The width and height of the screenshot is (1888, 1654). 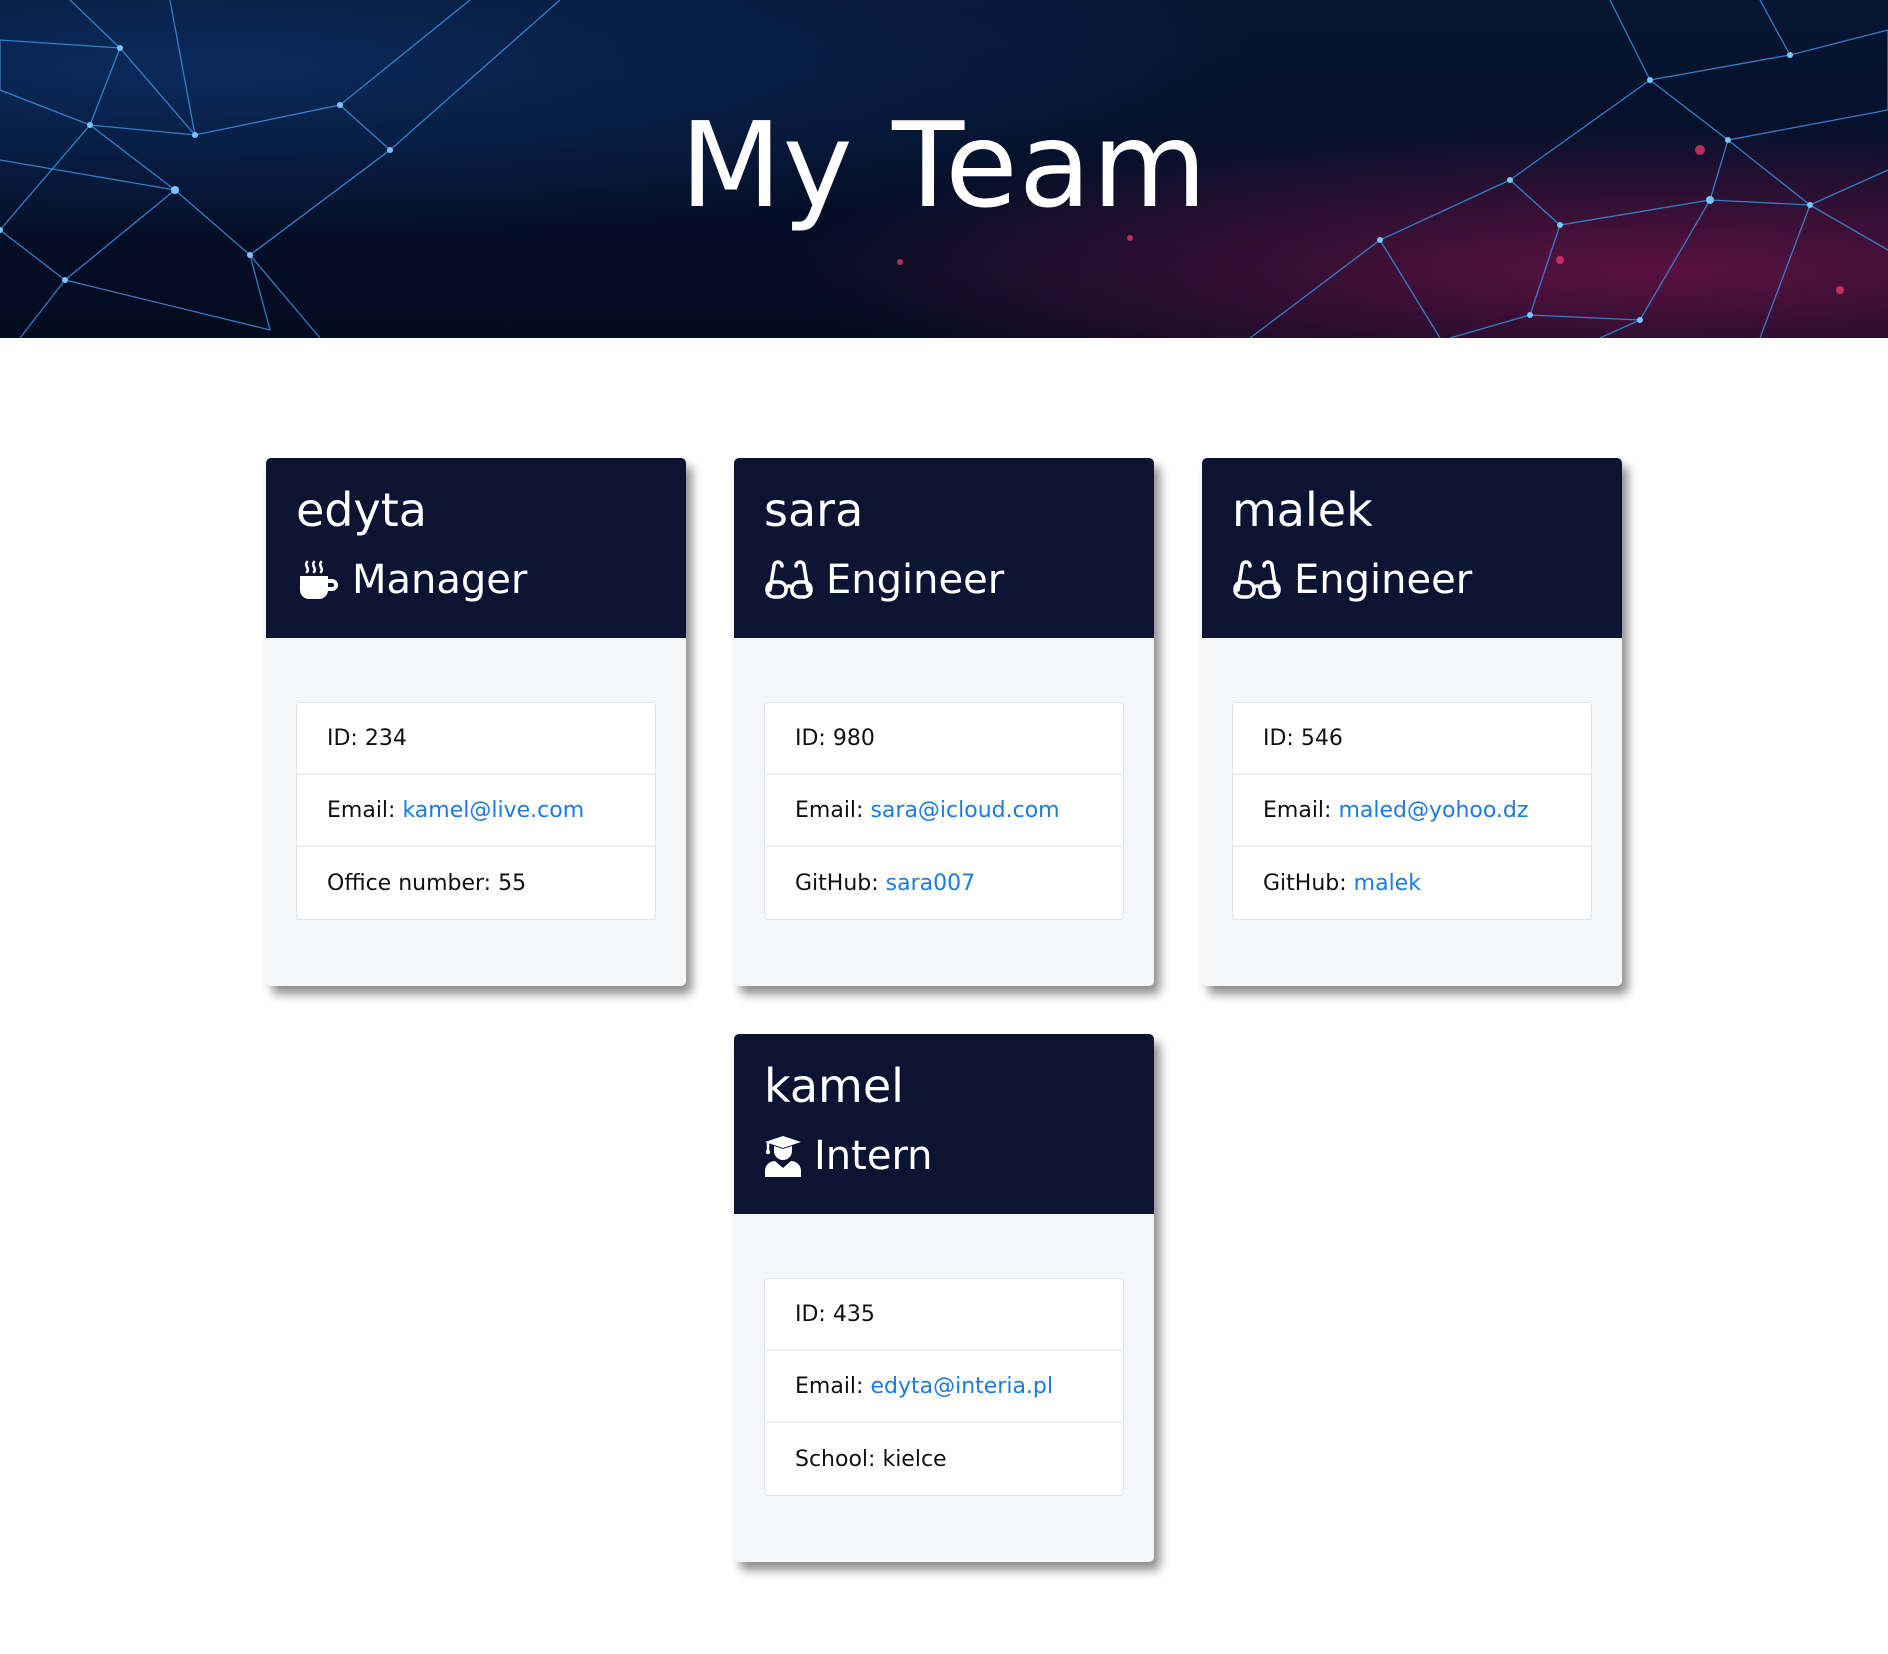 What do you see at coordinates (814, 510) in the screenshot?
I see `employee-name: sara` at bounding box center [814, 510].